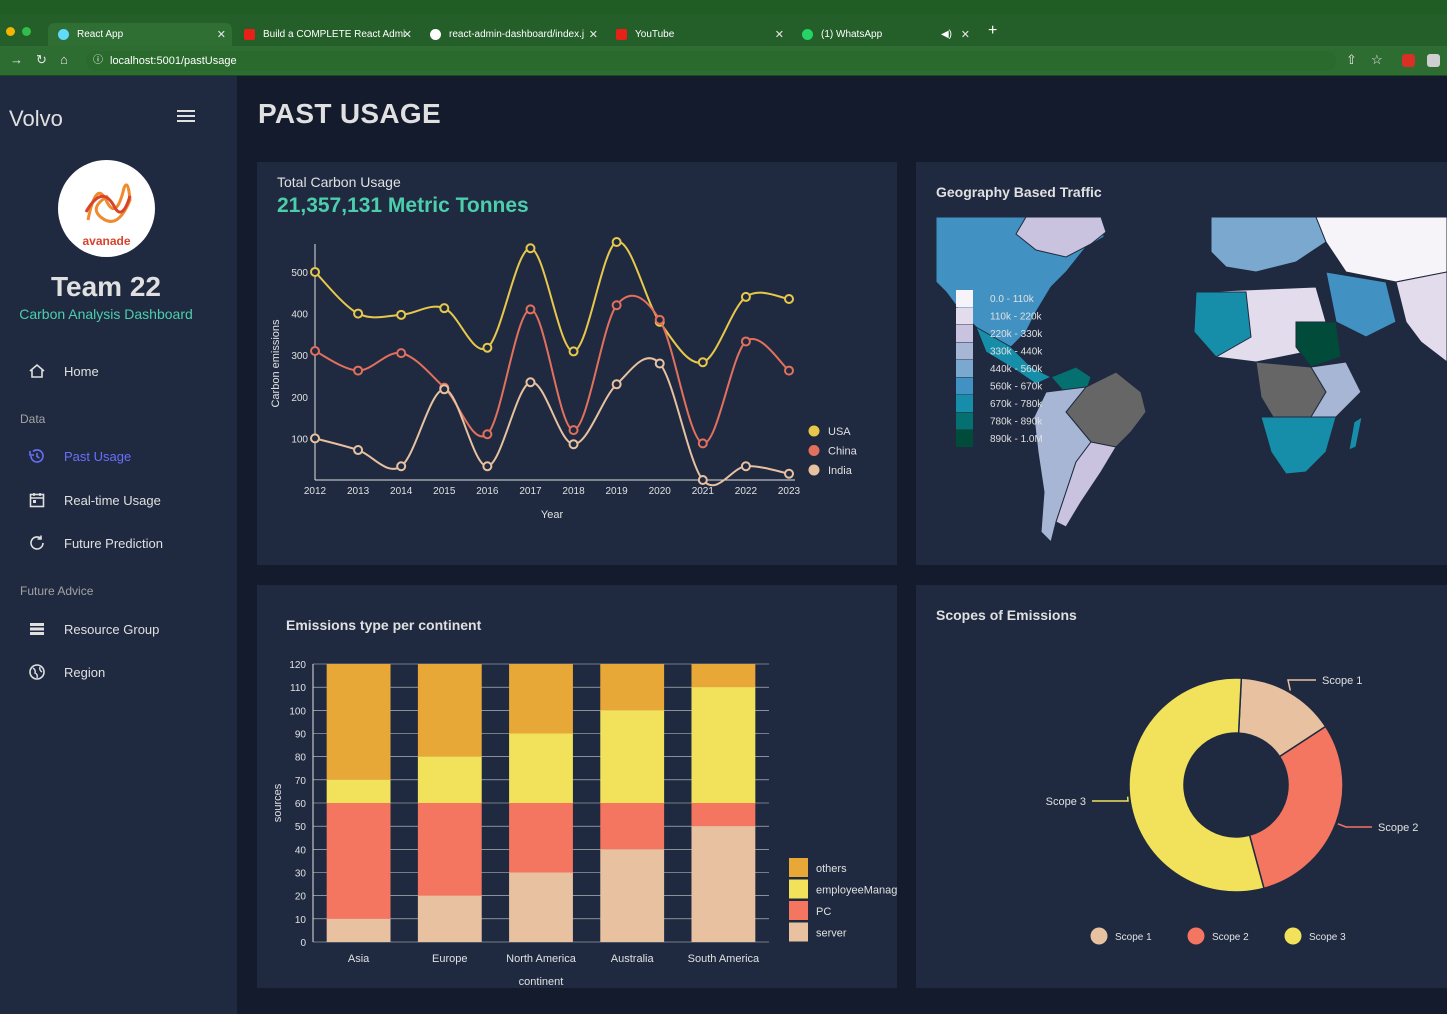  Describe the element at coordinates (140, 34) in the screenshot. I see `browser-tab-react-app: React App ✕` at that location.